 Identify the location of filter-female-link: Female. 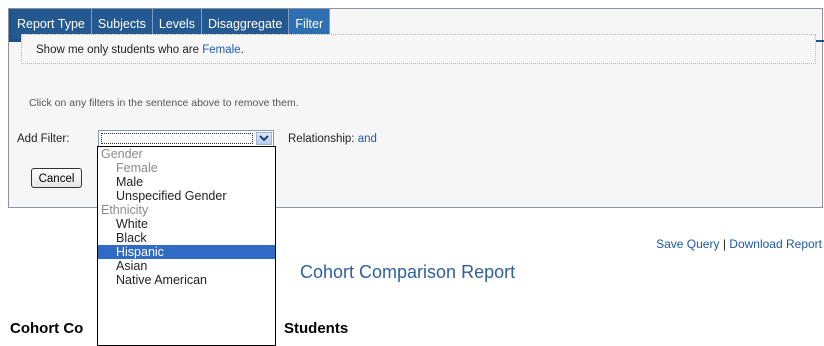
(221, 50).